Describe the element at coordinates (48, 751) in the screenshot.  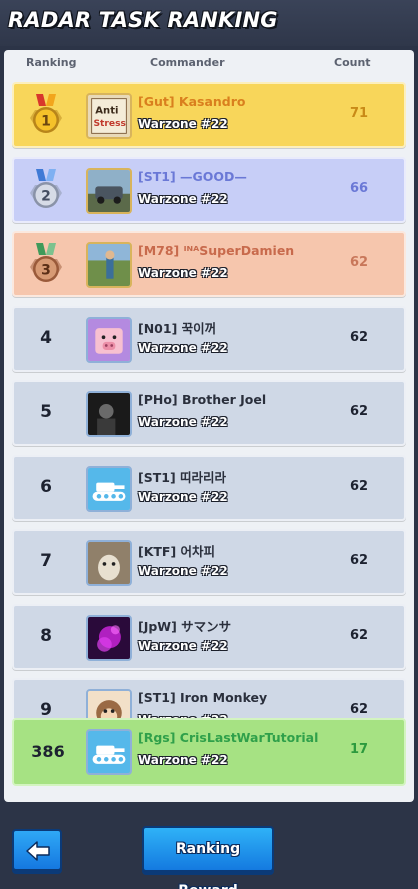
I see `self-rank-number: 386` at that location.